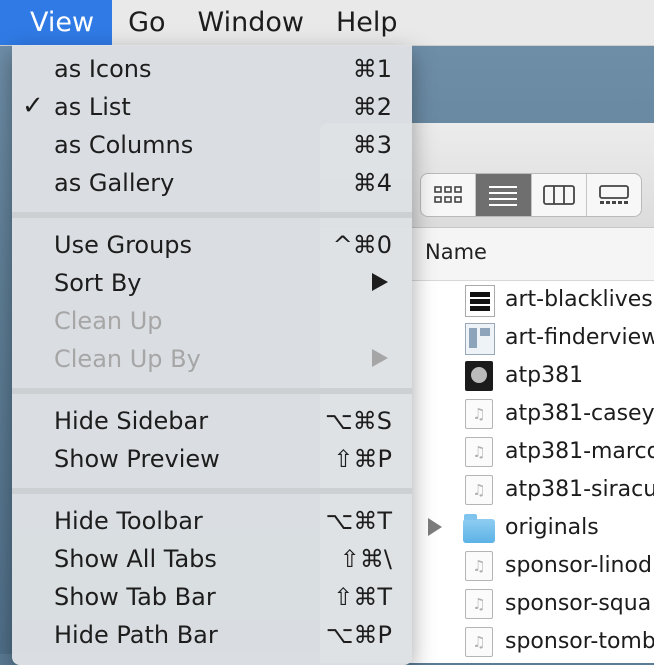 The width and height of the screenshot is (654, 665). What do you see at coordinates (127, 359) in the screenshot?
I see `menu-item-label: Clean Up By` at bounding box center [127, 359].